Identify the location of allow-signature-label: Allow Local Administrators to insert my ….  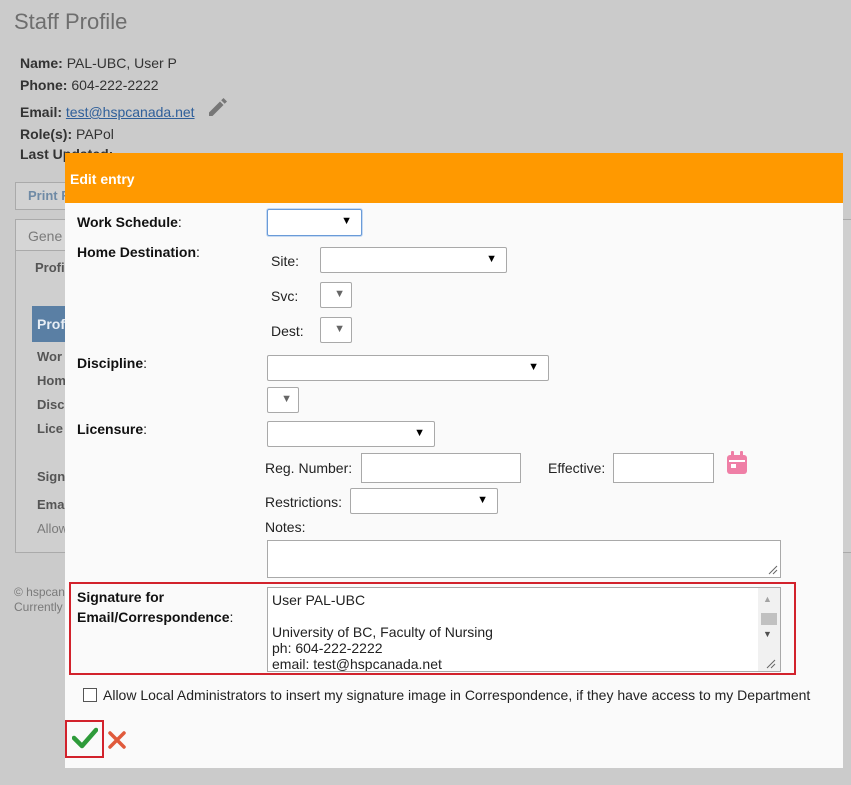
(457, 695).